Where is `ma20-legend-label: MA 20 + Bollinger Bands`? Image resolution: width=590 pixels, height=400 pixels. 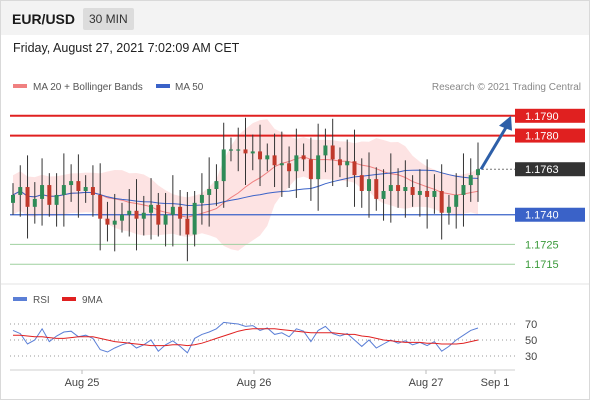 ma20-legend-label: MA 20 + Bollinger Bands is located at coordinates (88, 87).